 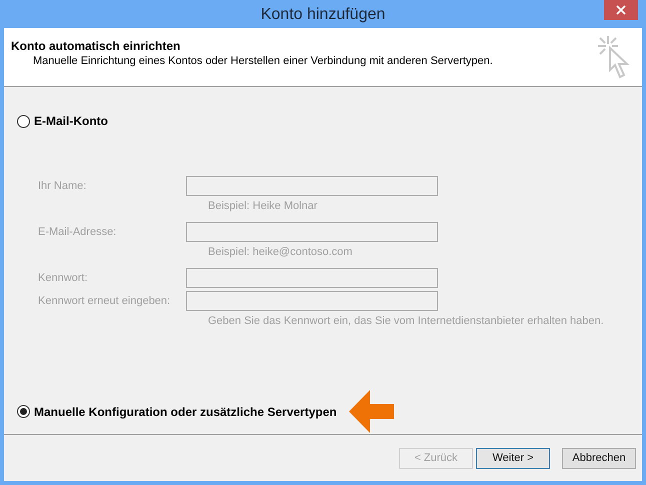 I want to click on option-label: Manuelle Konfiguration oder zusätzliche Servertypen, so click(x=185, y=411).